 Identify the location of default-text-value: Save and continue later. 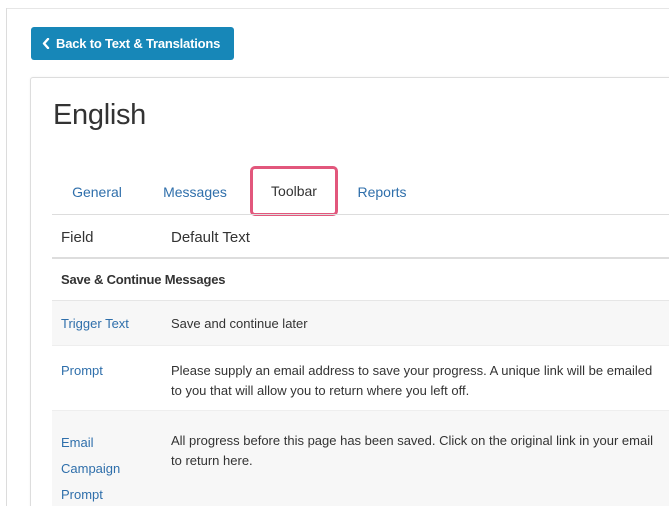
(239, 323).